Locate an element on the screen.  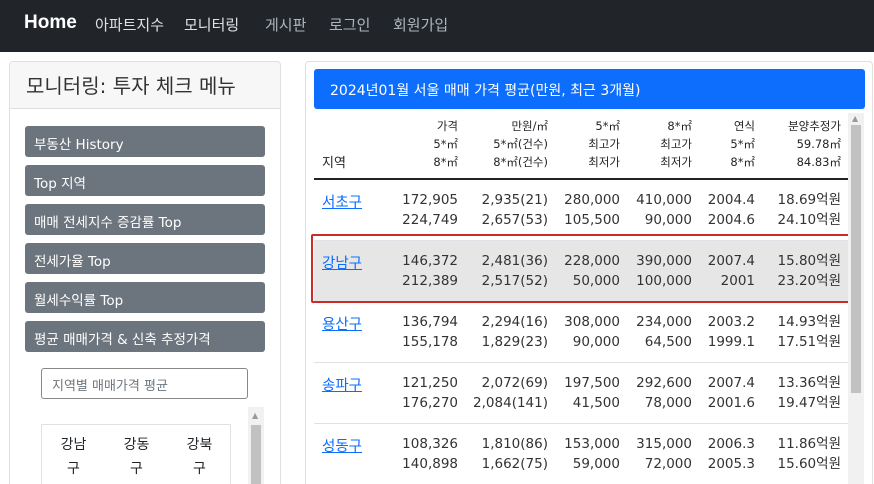
header-presale-estimate: 분양추정가 59.78㎡ 84.83㎡ is located at coordinates (814, 144).